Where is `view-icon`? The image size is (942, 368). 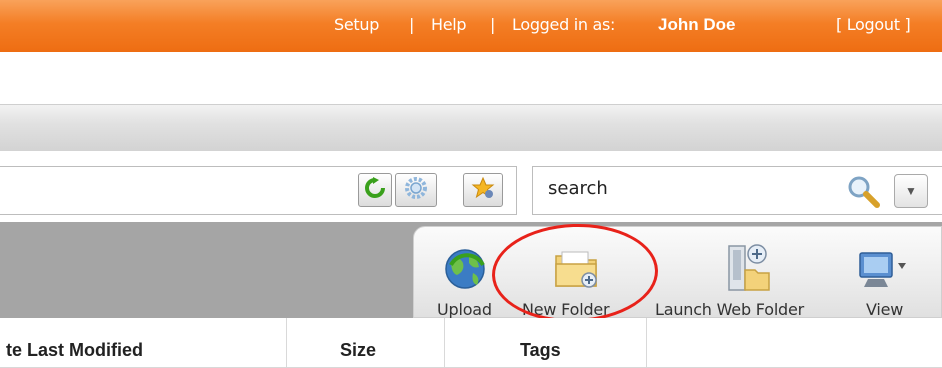 view-icon is located at coordinates (883, 272).